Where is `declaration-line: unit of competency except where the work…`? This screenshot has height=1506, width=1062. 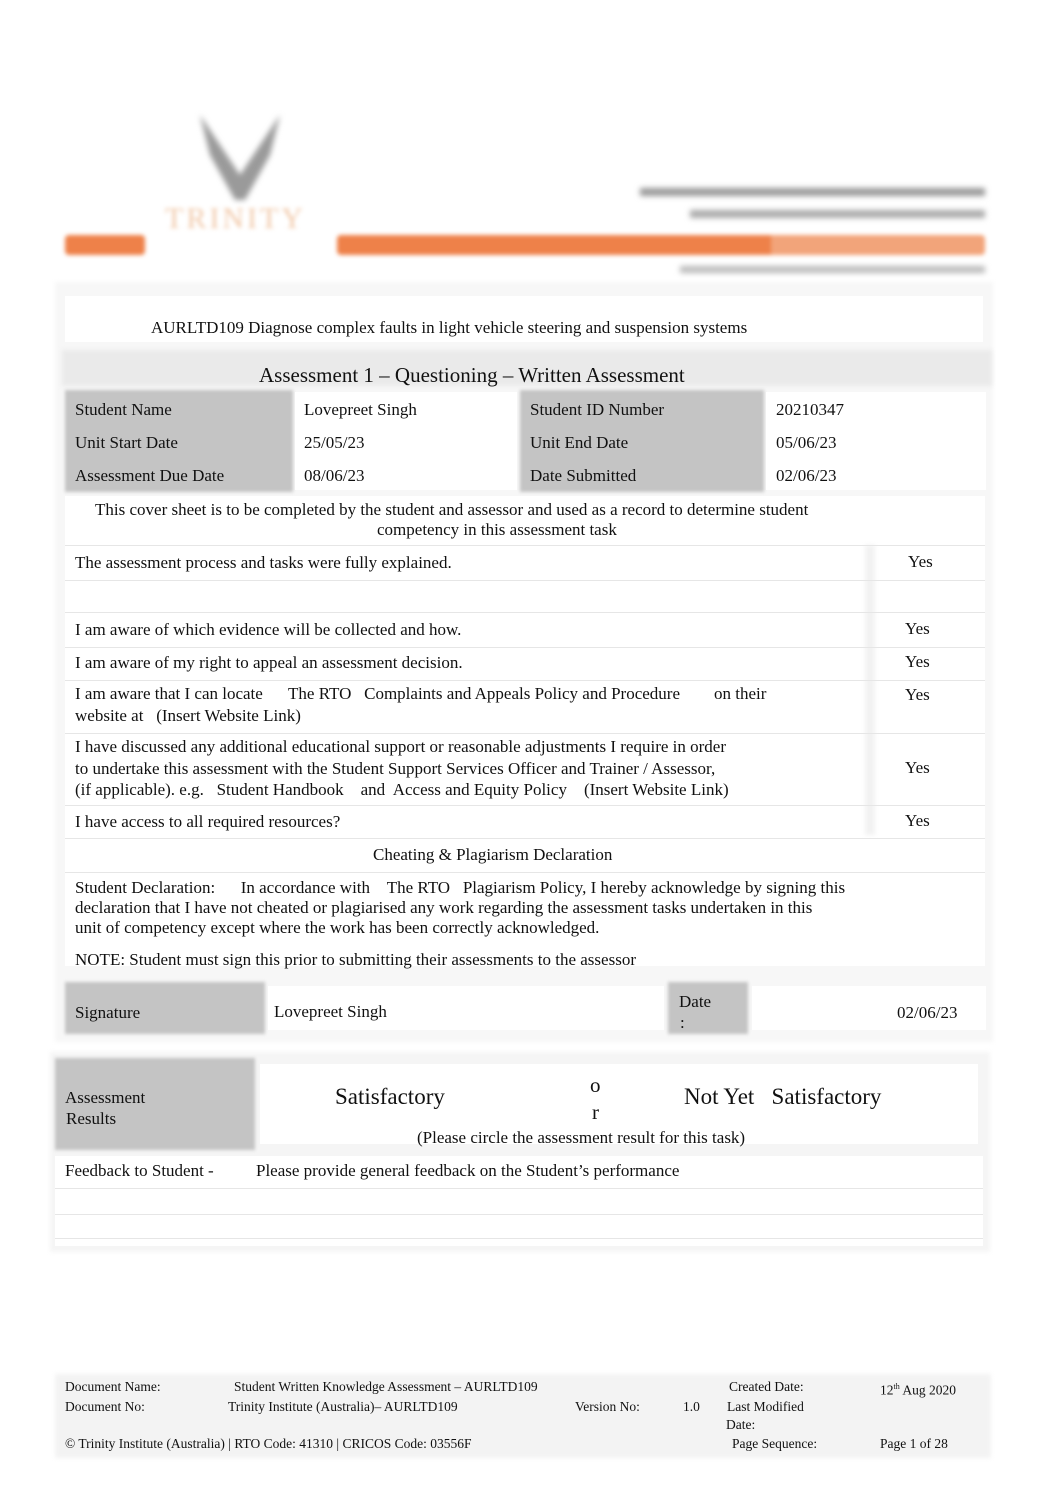
declaration-line: unit of competency except where the work… is located at coordinates (337, 927).